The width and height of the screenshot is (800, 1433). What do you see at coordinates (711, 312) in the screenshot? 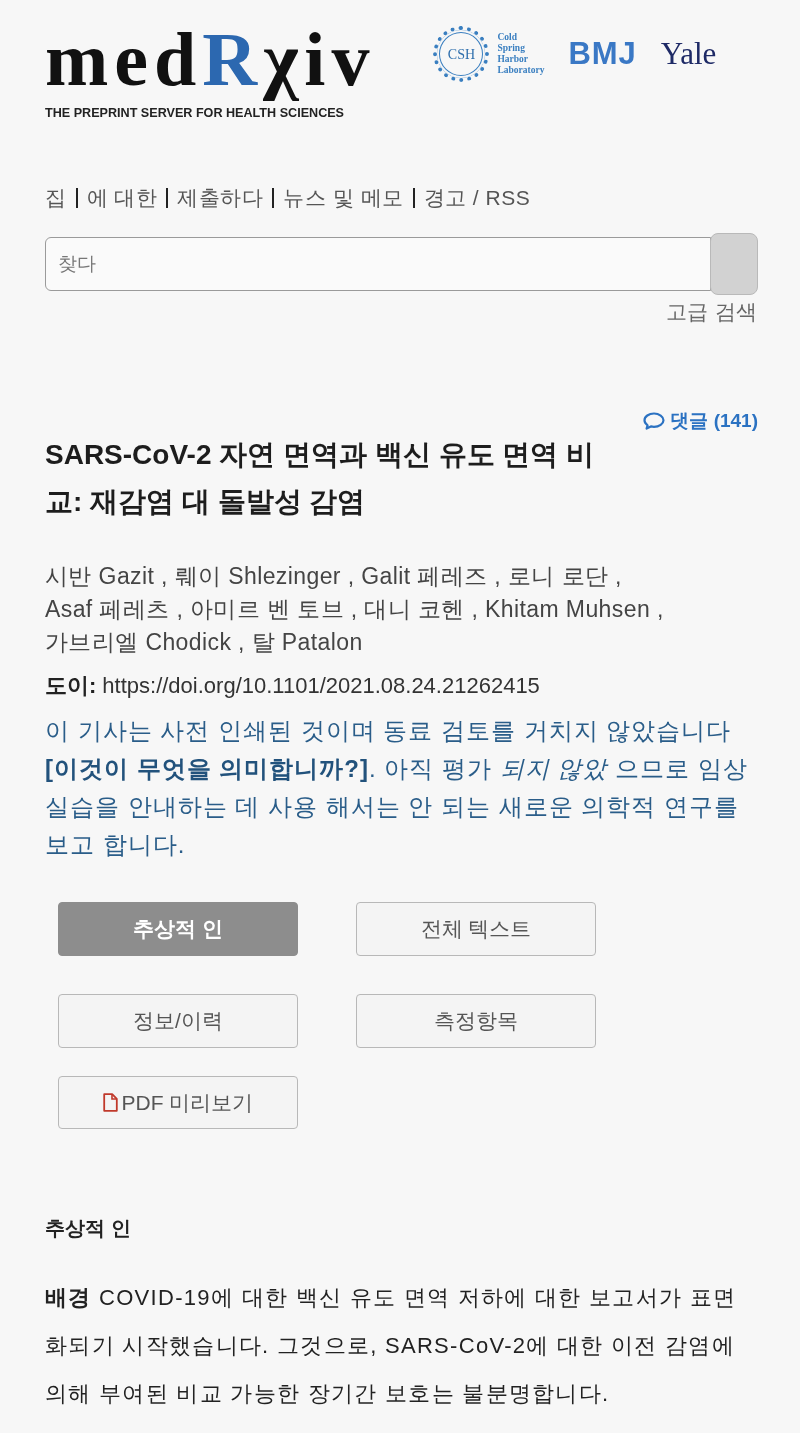
I see `advanced-search-link: 고급 검색` at bounding box center [711, 312].